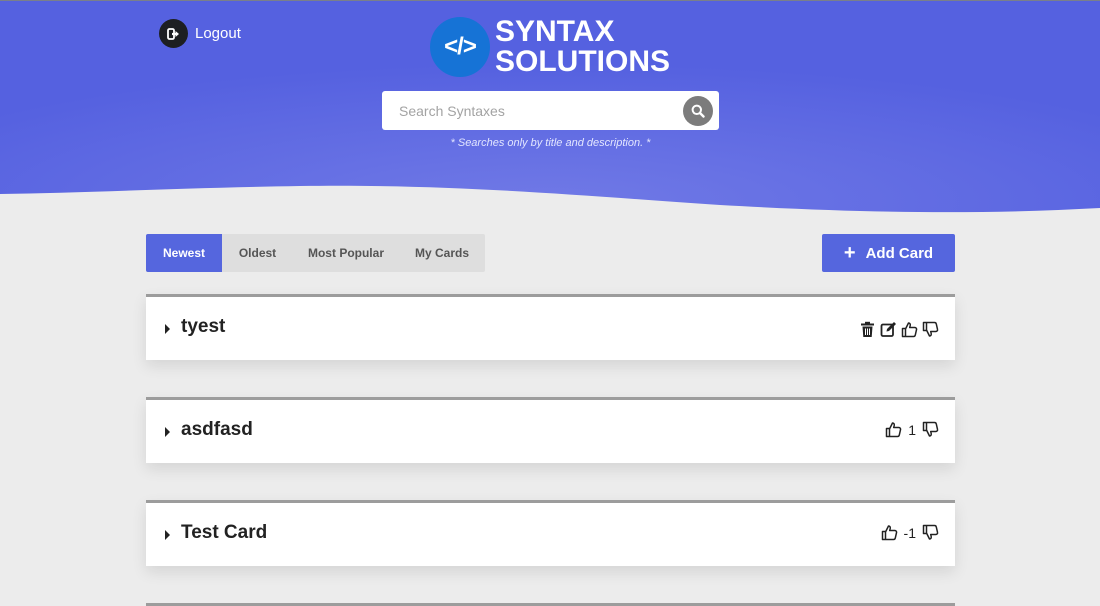 The image size is (1100, 606). What do you see at coordinates (184, 253) in the screenshot?
I see `tab-newest: Newest` at bounding box center [184, 253].